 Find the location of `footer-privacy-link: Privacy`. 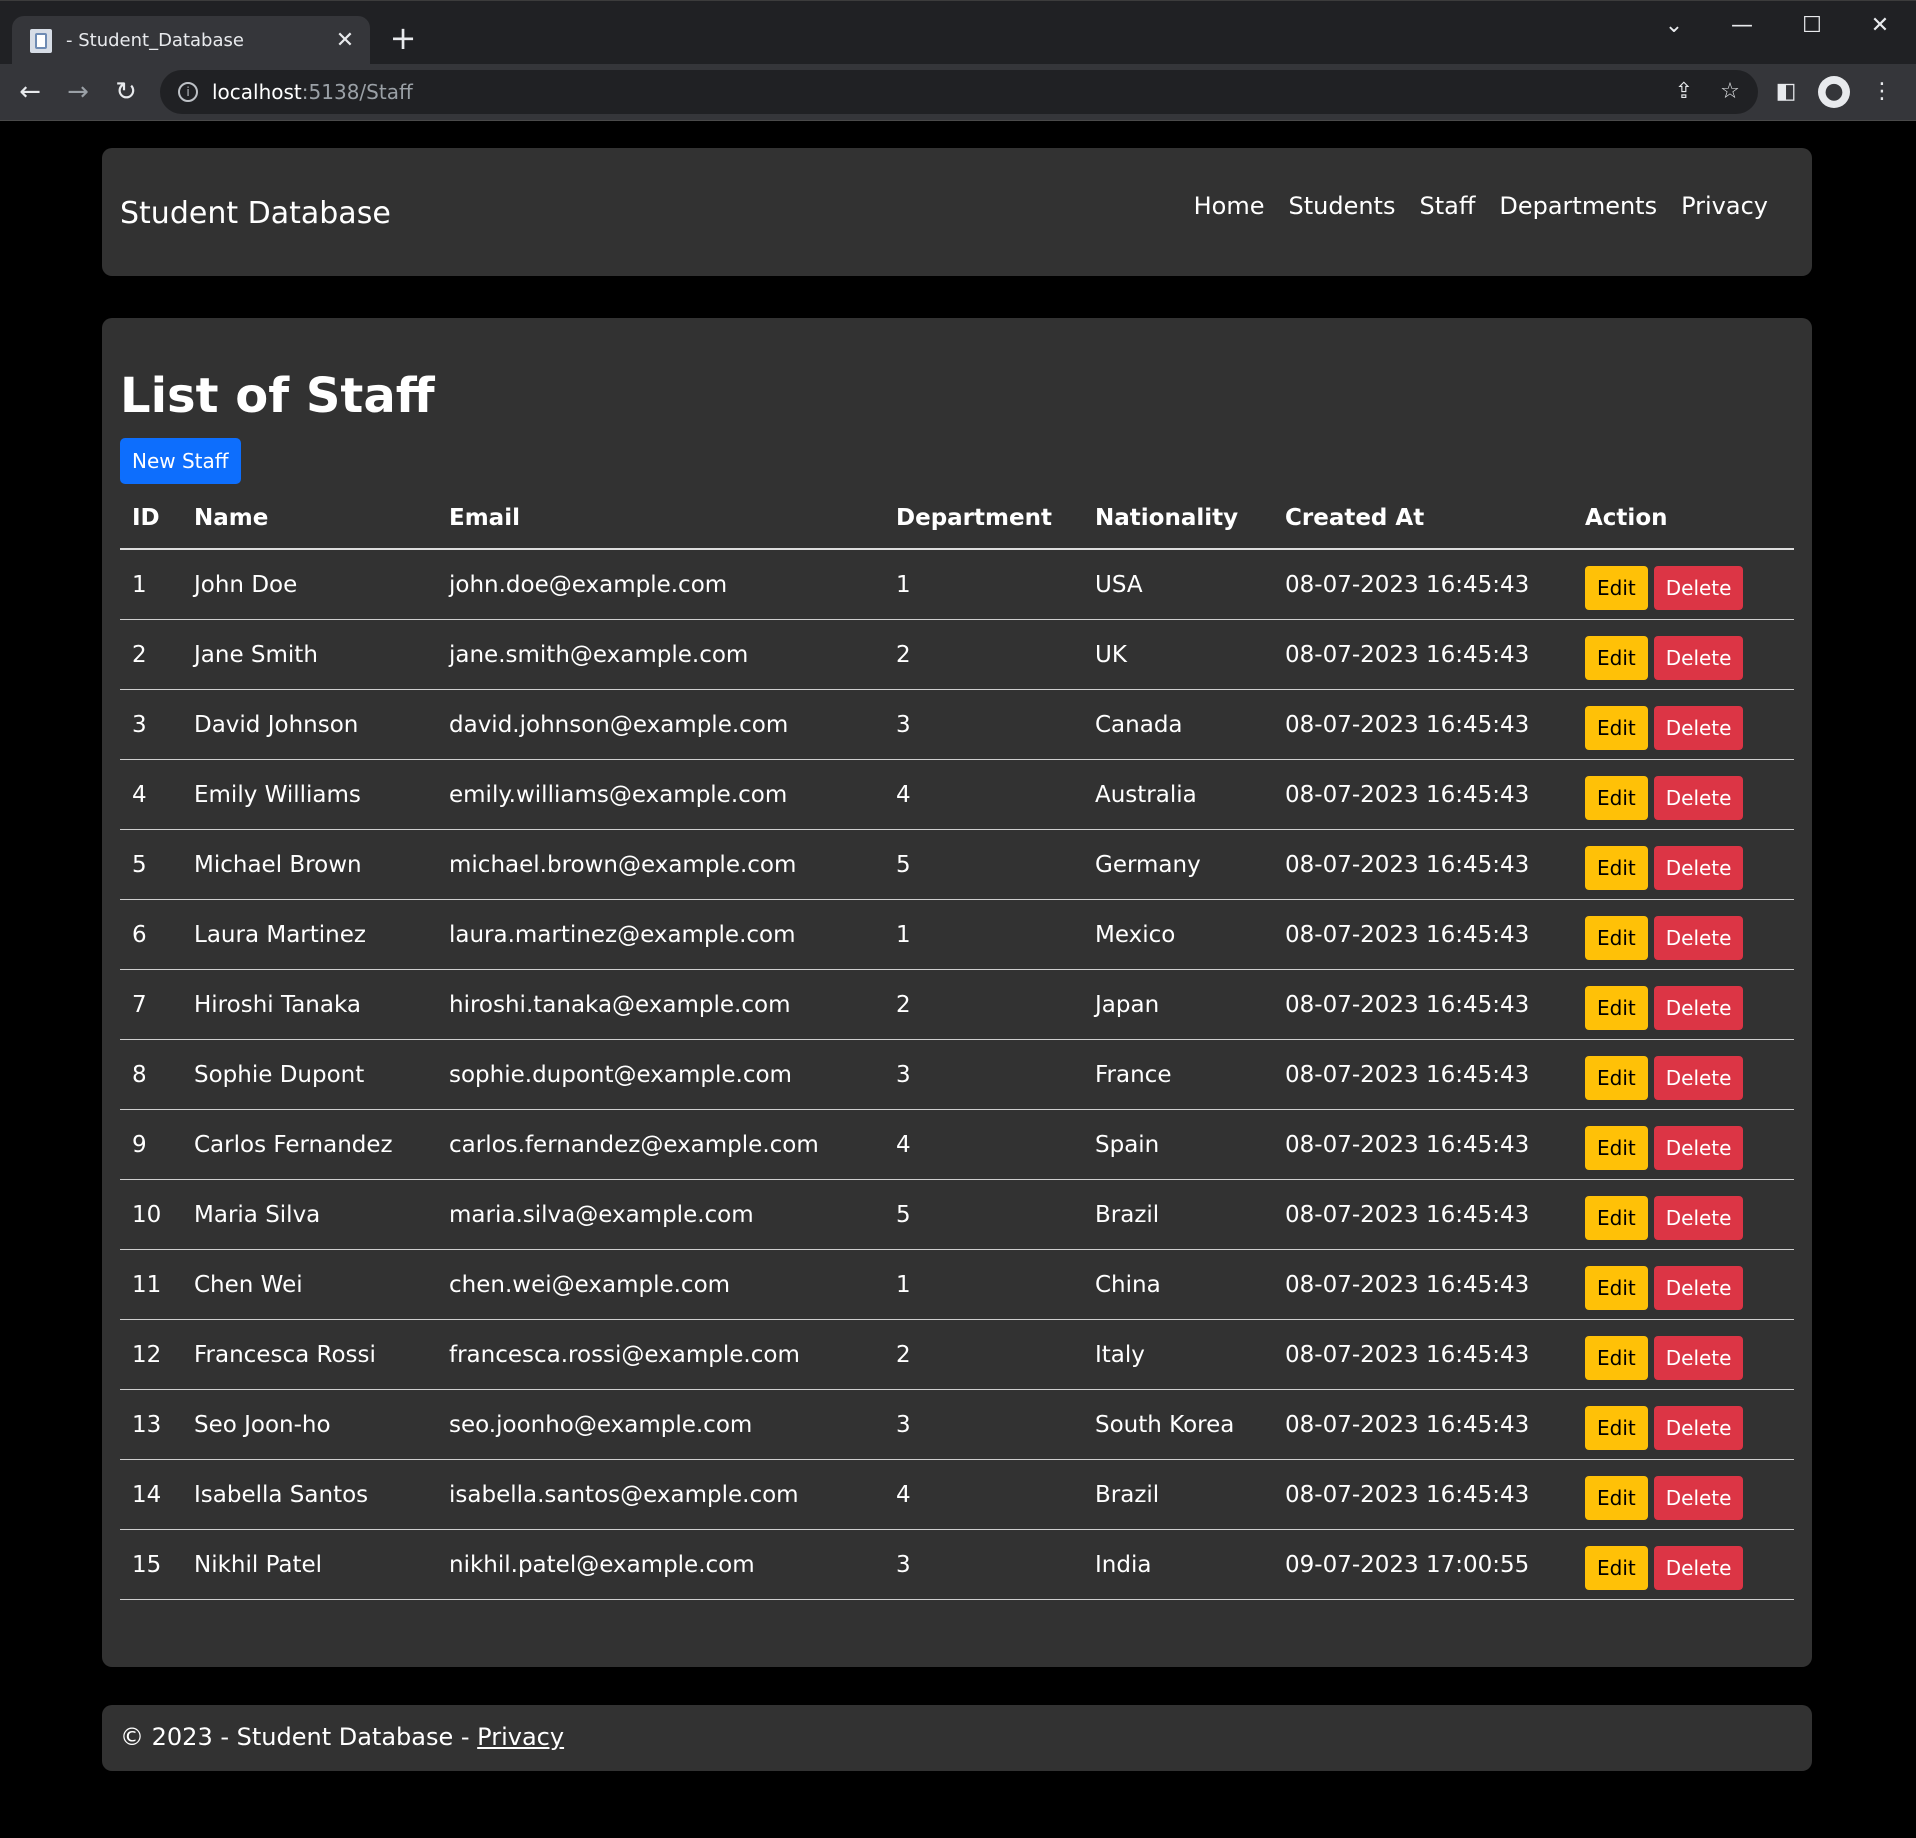

footer-privacy-link: Privacy is located at coordinates (520, 1737).